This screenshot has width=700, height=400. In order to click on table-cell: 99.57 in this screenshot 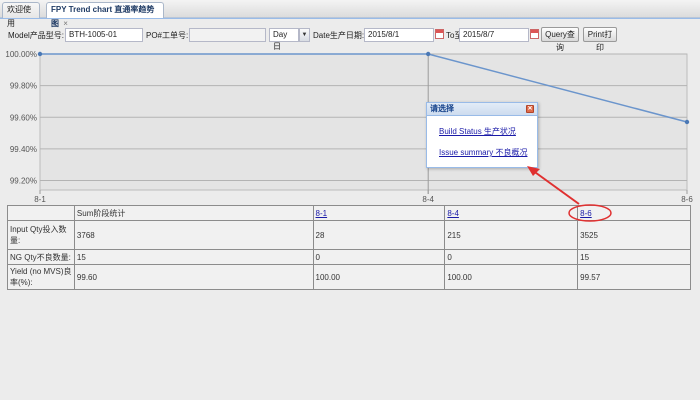, I will do `click(634, 277)`.